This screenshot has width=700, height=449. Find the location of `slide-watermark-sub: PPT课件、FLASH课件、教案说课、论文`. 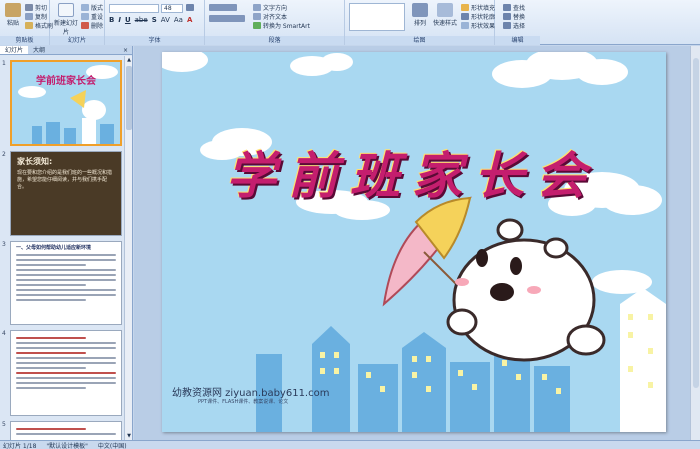

slide-watermark-sub: PPT课件、FLASH课件、教案说课、论文 is located at coordinates (243, 402).